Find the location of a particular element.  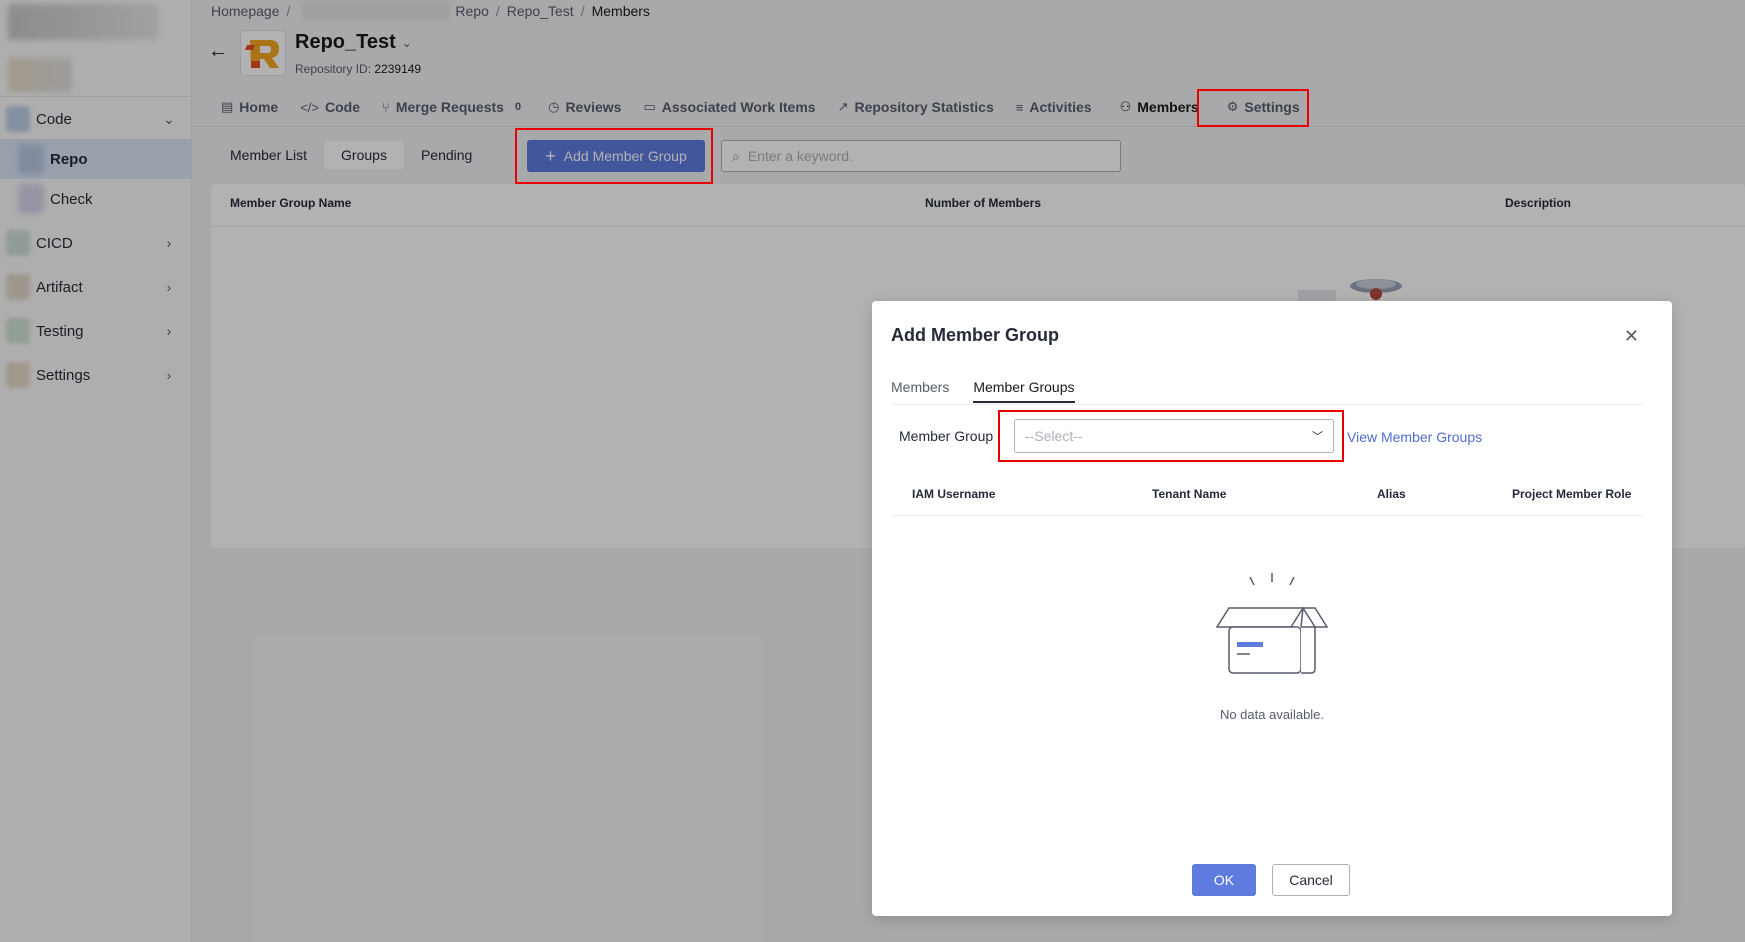

dialog-title: Add Member Group is located at coordinates (975, 335).